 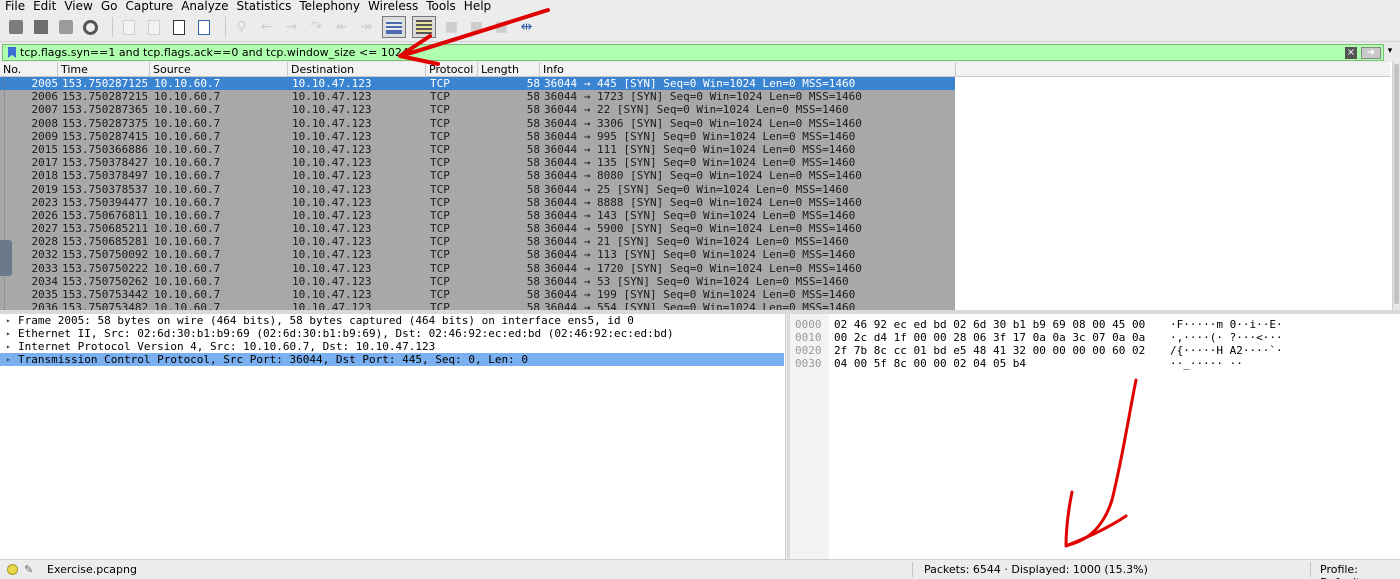 What do you see at coordinates (266, 27) in the screenshot?
I see `go-back-icon: ←` at bounding box center [266, 27].